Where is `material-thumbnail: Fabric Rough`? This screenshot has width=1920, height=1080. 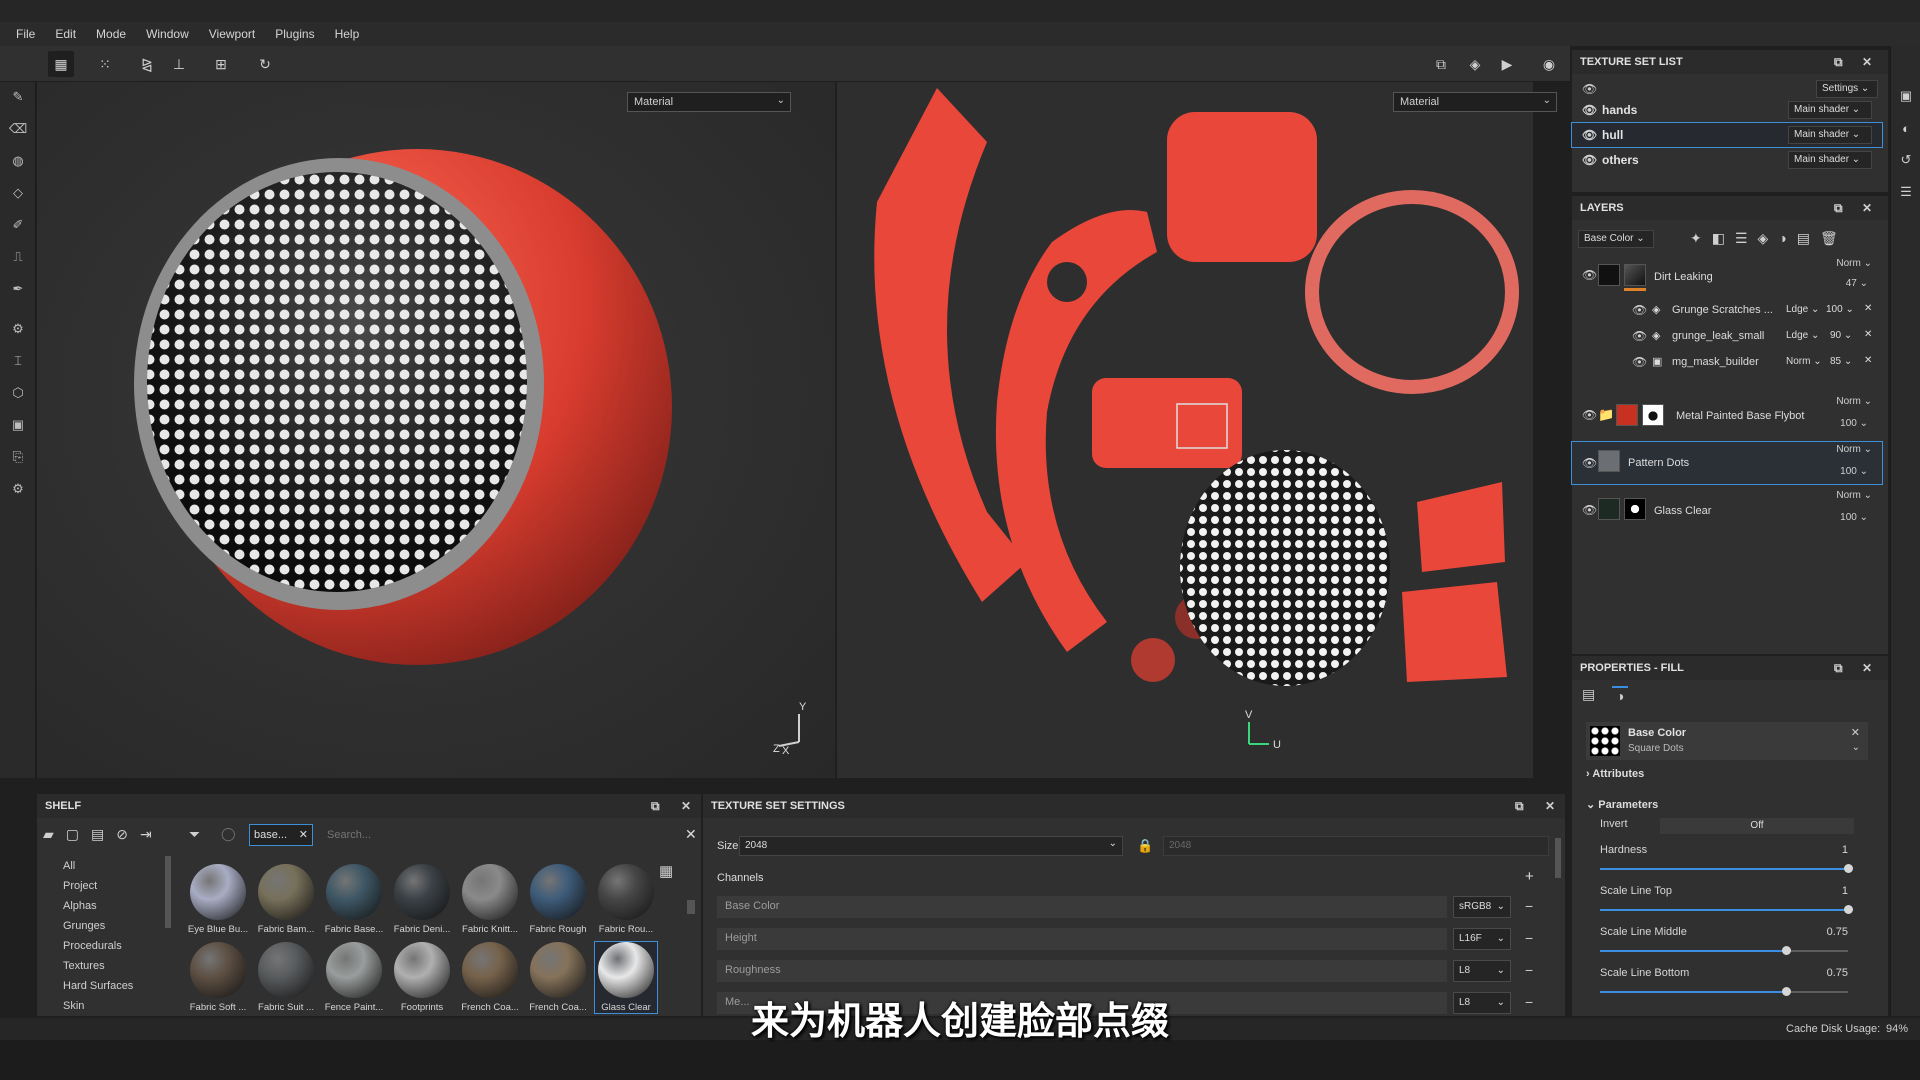
material-thumbnail: Fabric Rough is located at coordinates (558, 899).